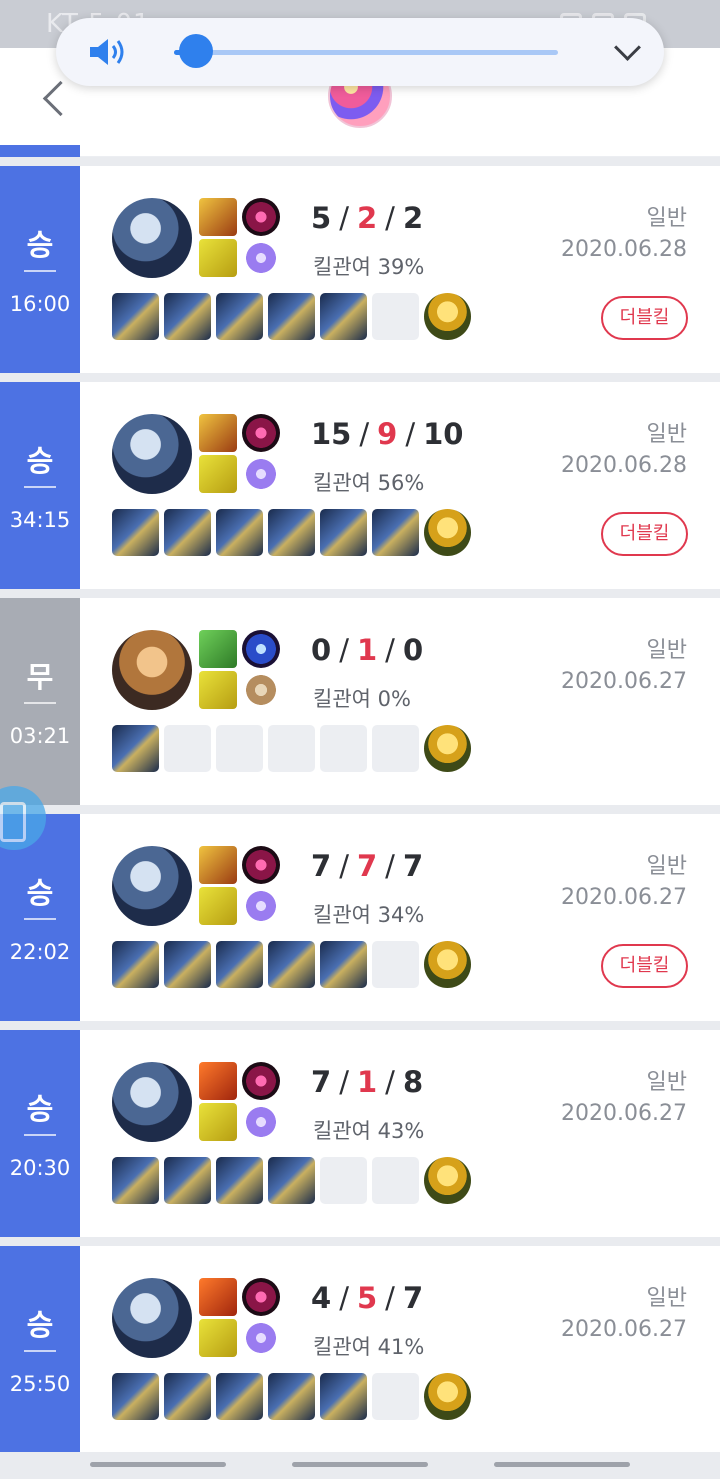  What do you see at coordinates (40, 1349) in the screenshot?
I see `match-result-strip: 승 25:50` at bounding box center [40, 1349].